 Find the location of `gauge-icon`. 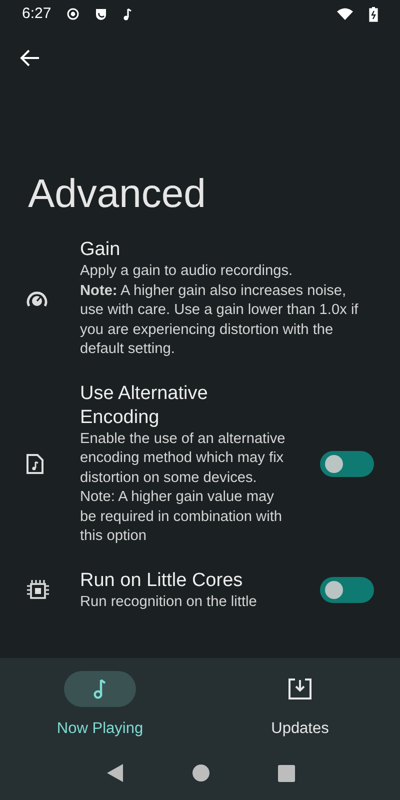

gauge-icon is located at coordinates (37, 298).